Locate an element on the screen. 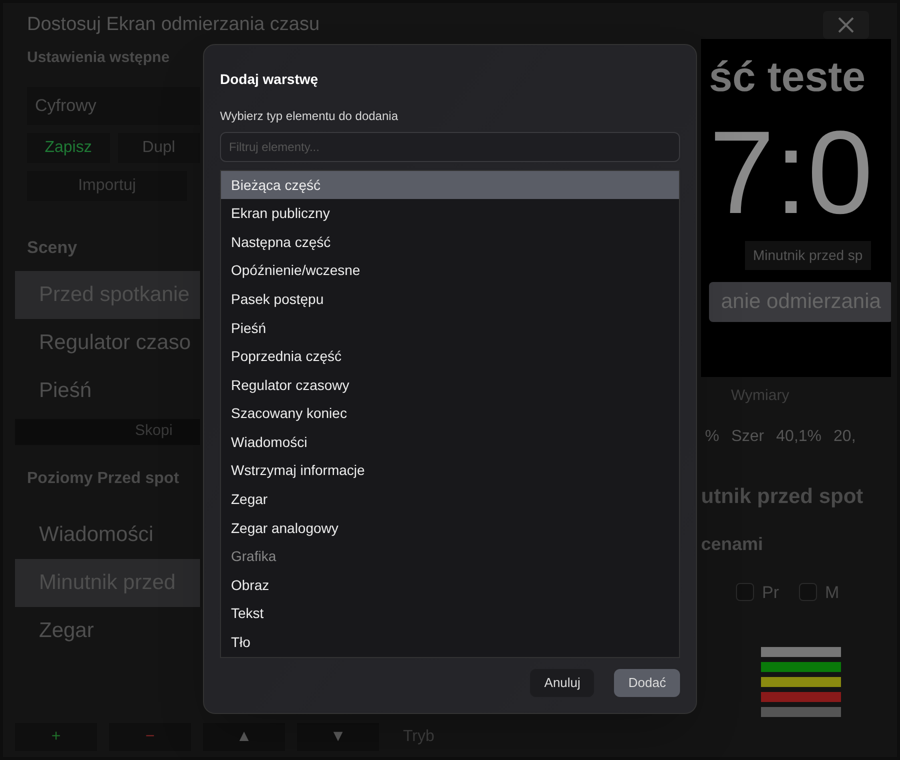 The height and width of the screenshot is (760, 900). list-item: Tło is located at coordinates (450, 642).